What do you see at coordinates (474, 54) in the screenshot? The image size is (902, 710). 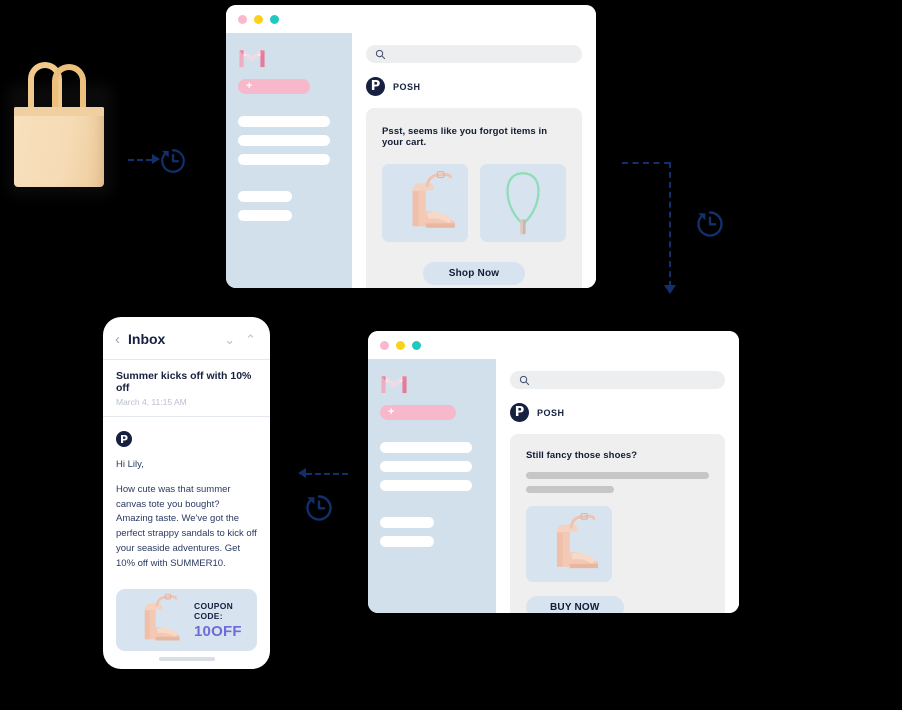 I see `search-input-top` at bounding box center [474, 54].